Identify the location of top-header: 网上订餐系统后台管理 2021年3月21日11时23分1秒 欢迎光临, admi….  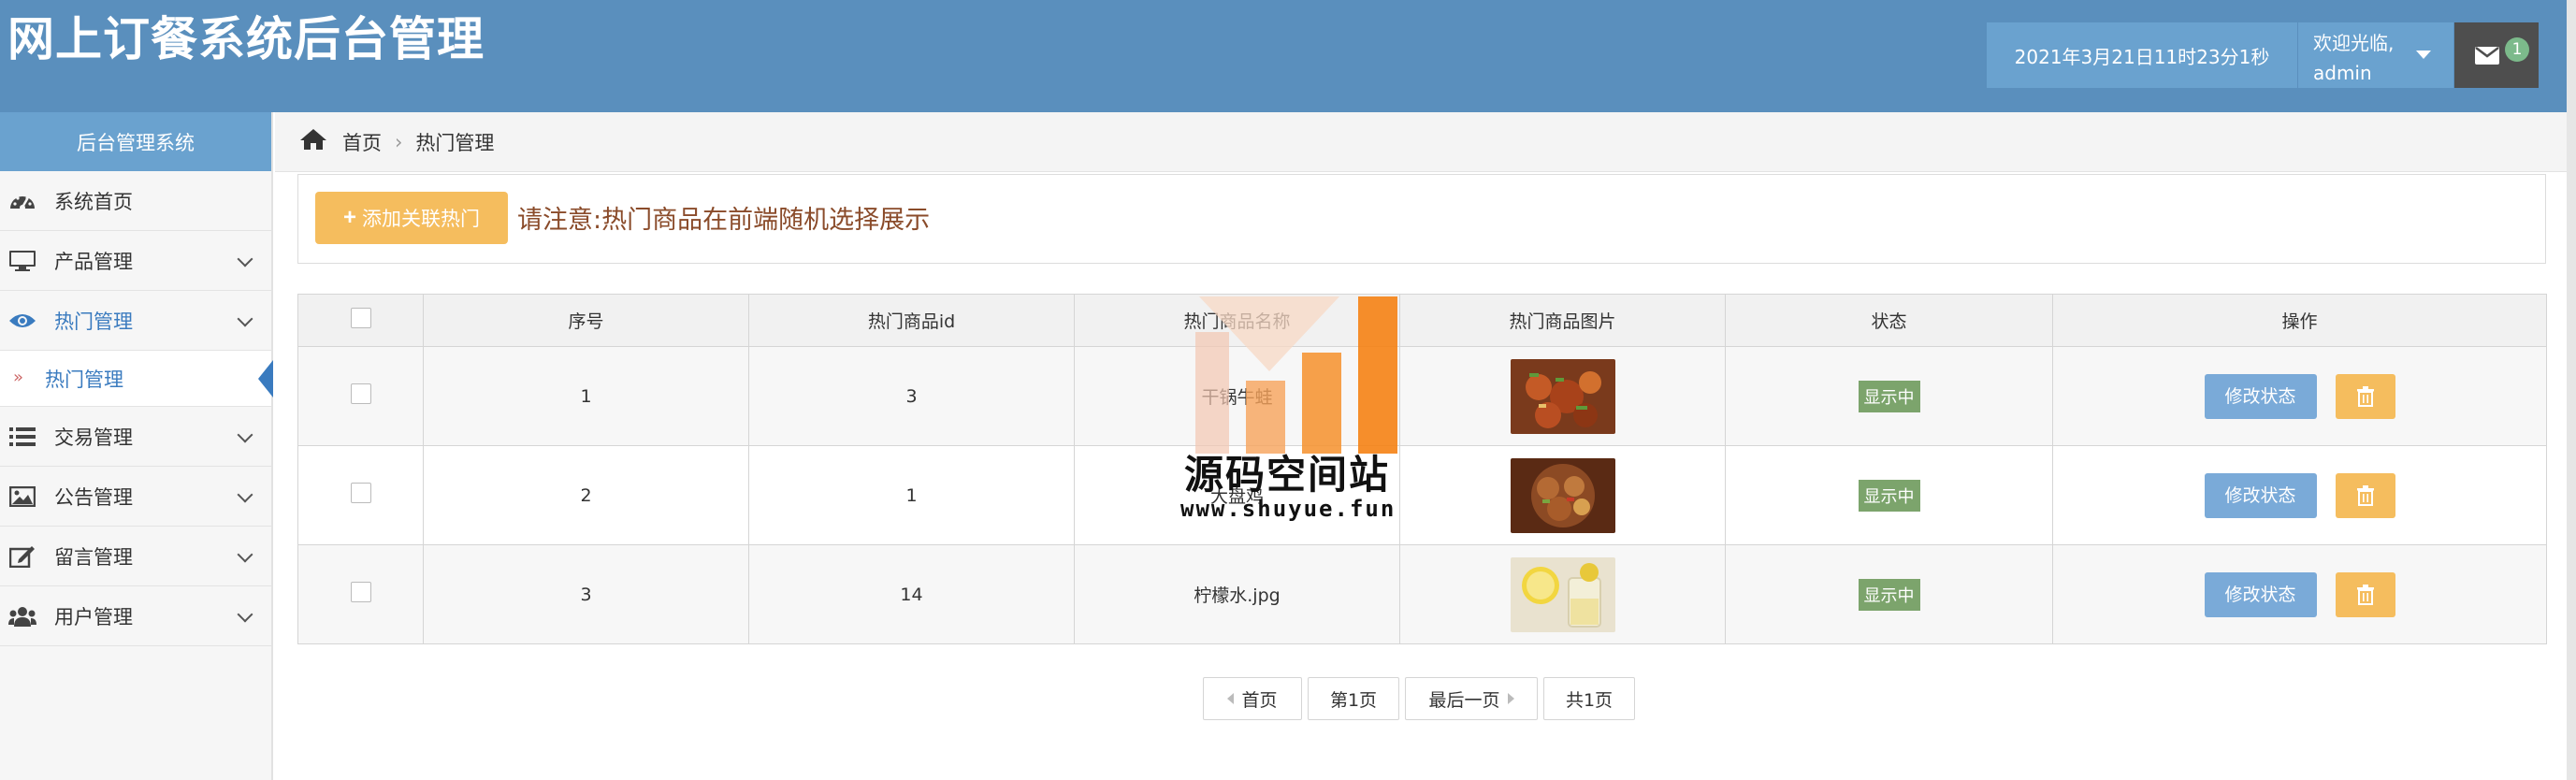
(1288, 56).